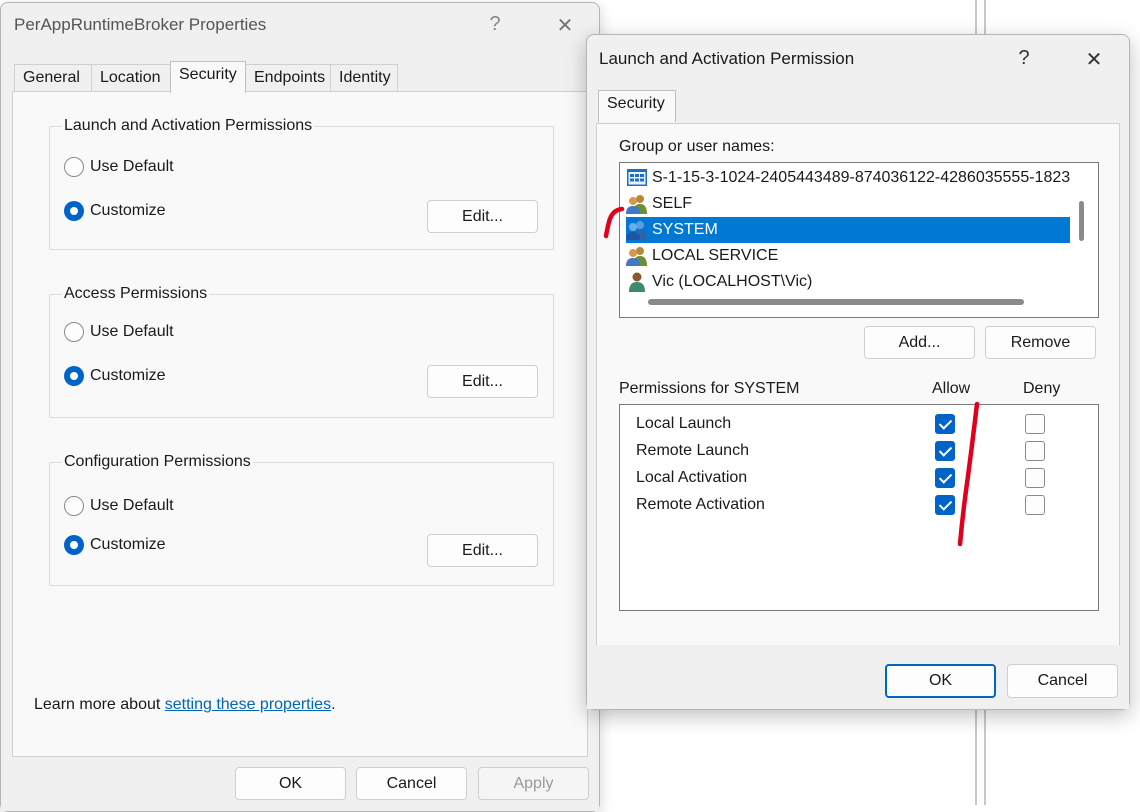 This screenshot has height=812, width=1140. What do you see at coordinates (858, 106) in the screenshot?
I see `dialog-tab-strip: Security` at bounding box center [858, 106].